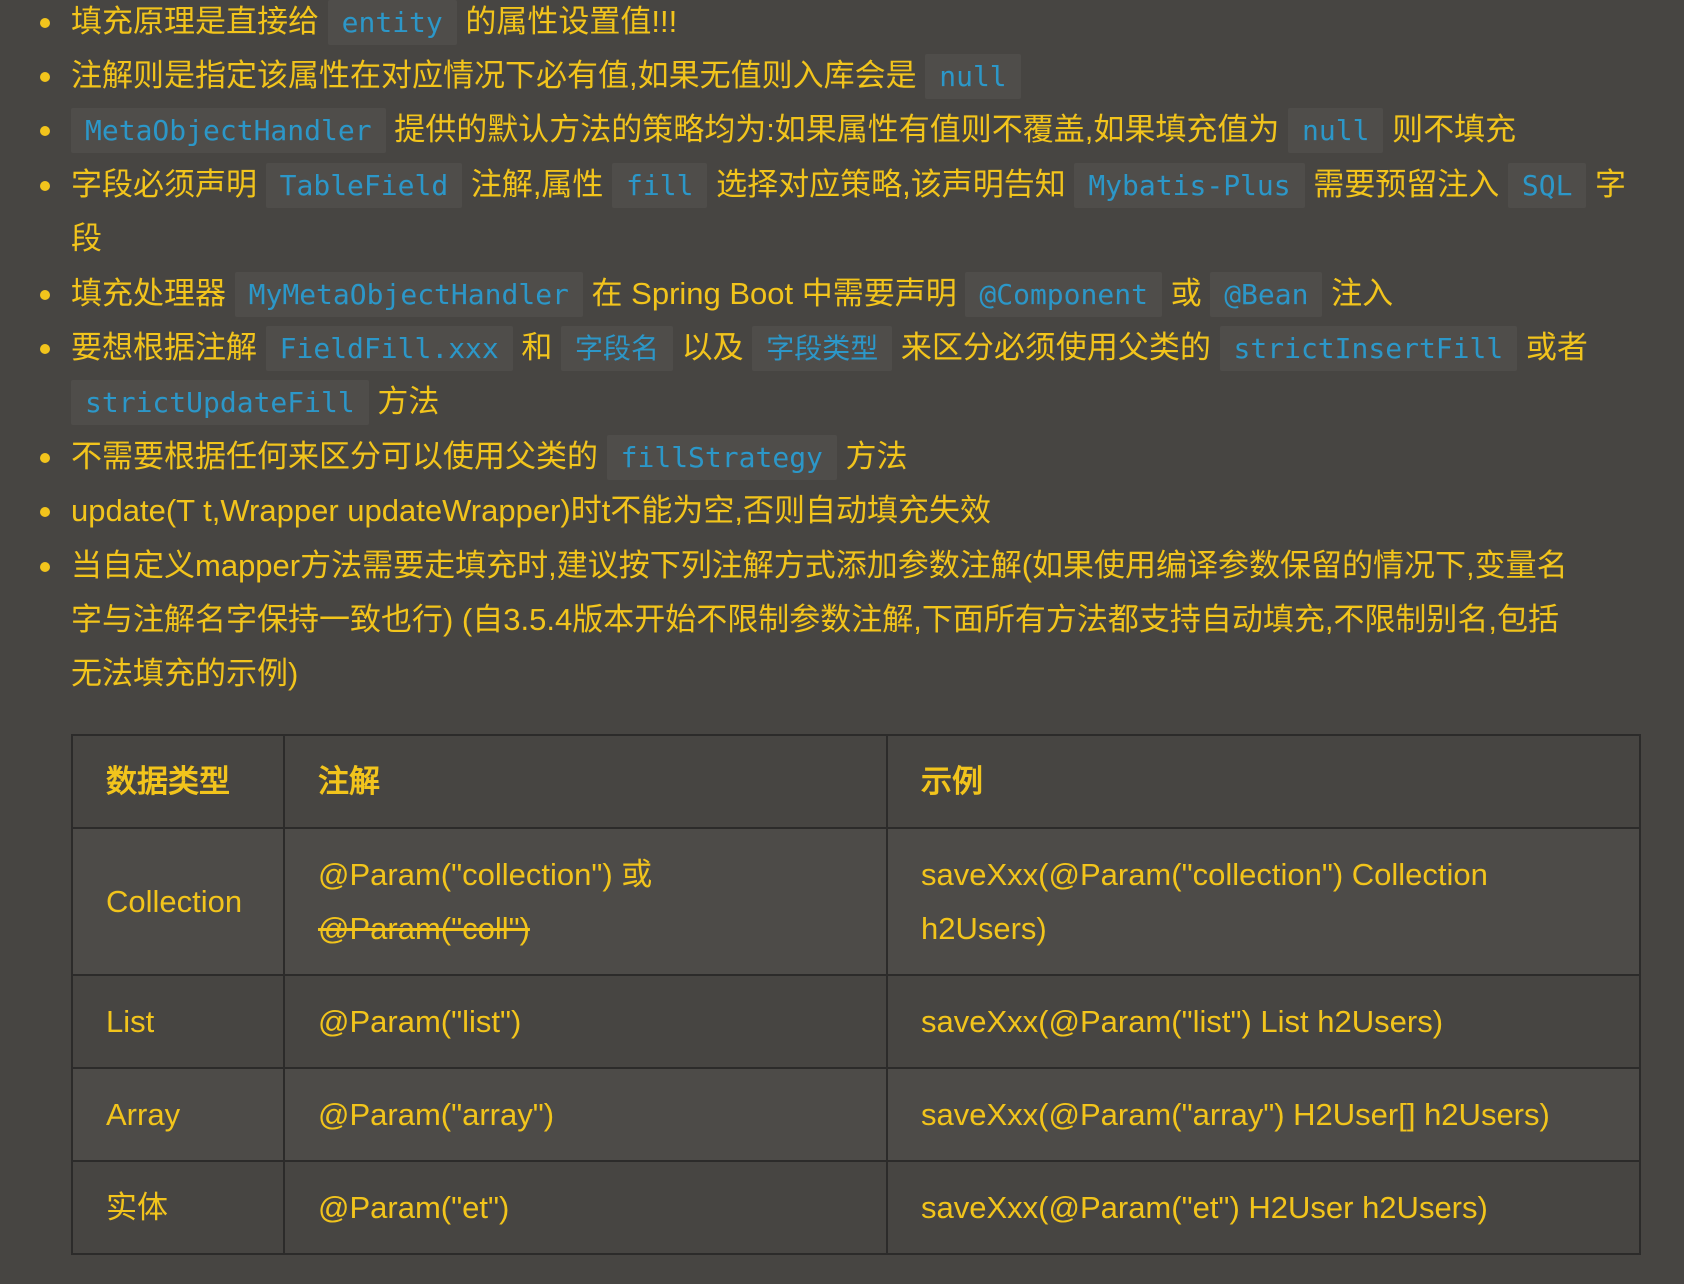 Image resolution: width=1684 pixels, height=1284 pixels. Describe the element at coordinates (392, 22) in the screenshot. I see `inline-code: entity` at that location.